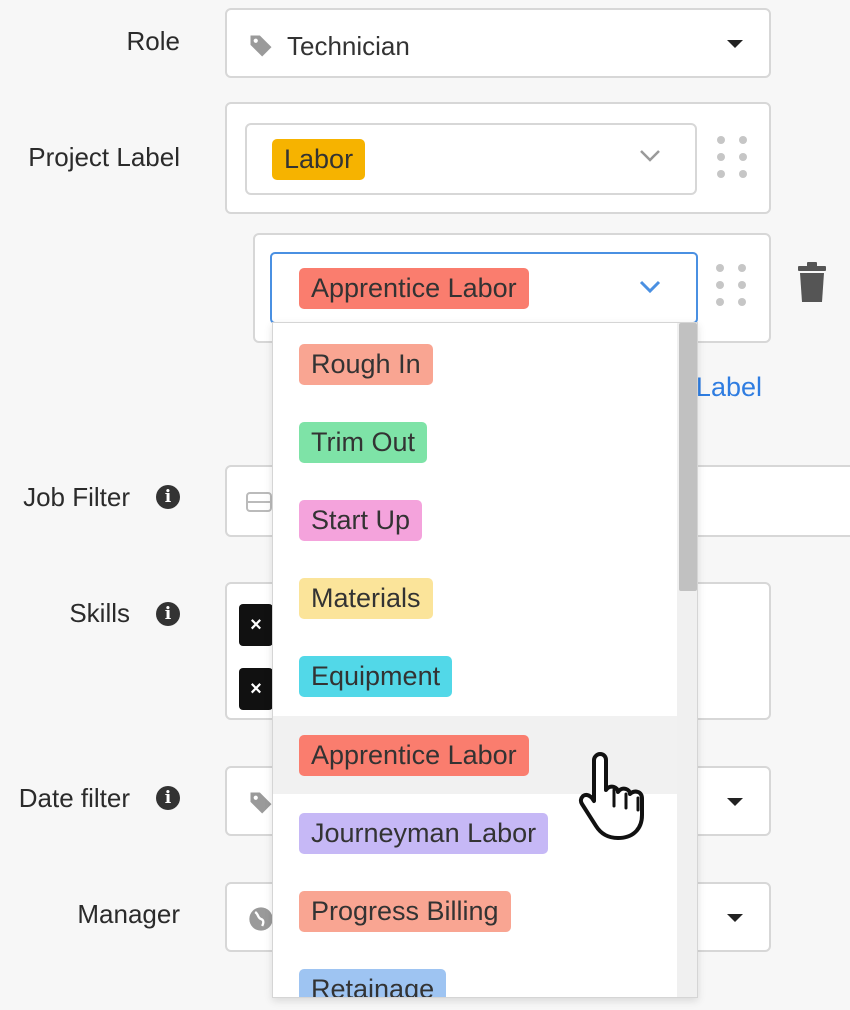  Describe the element at coordinates (424, 833) in the screenshot. I see `option-pill: Journeyman Labor` at that location.